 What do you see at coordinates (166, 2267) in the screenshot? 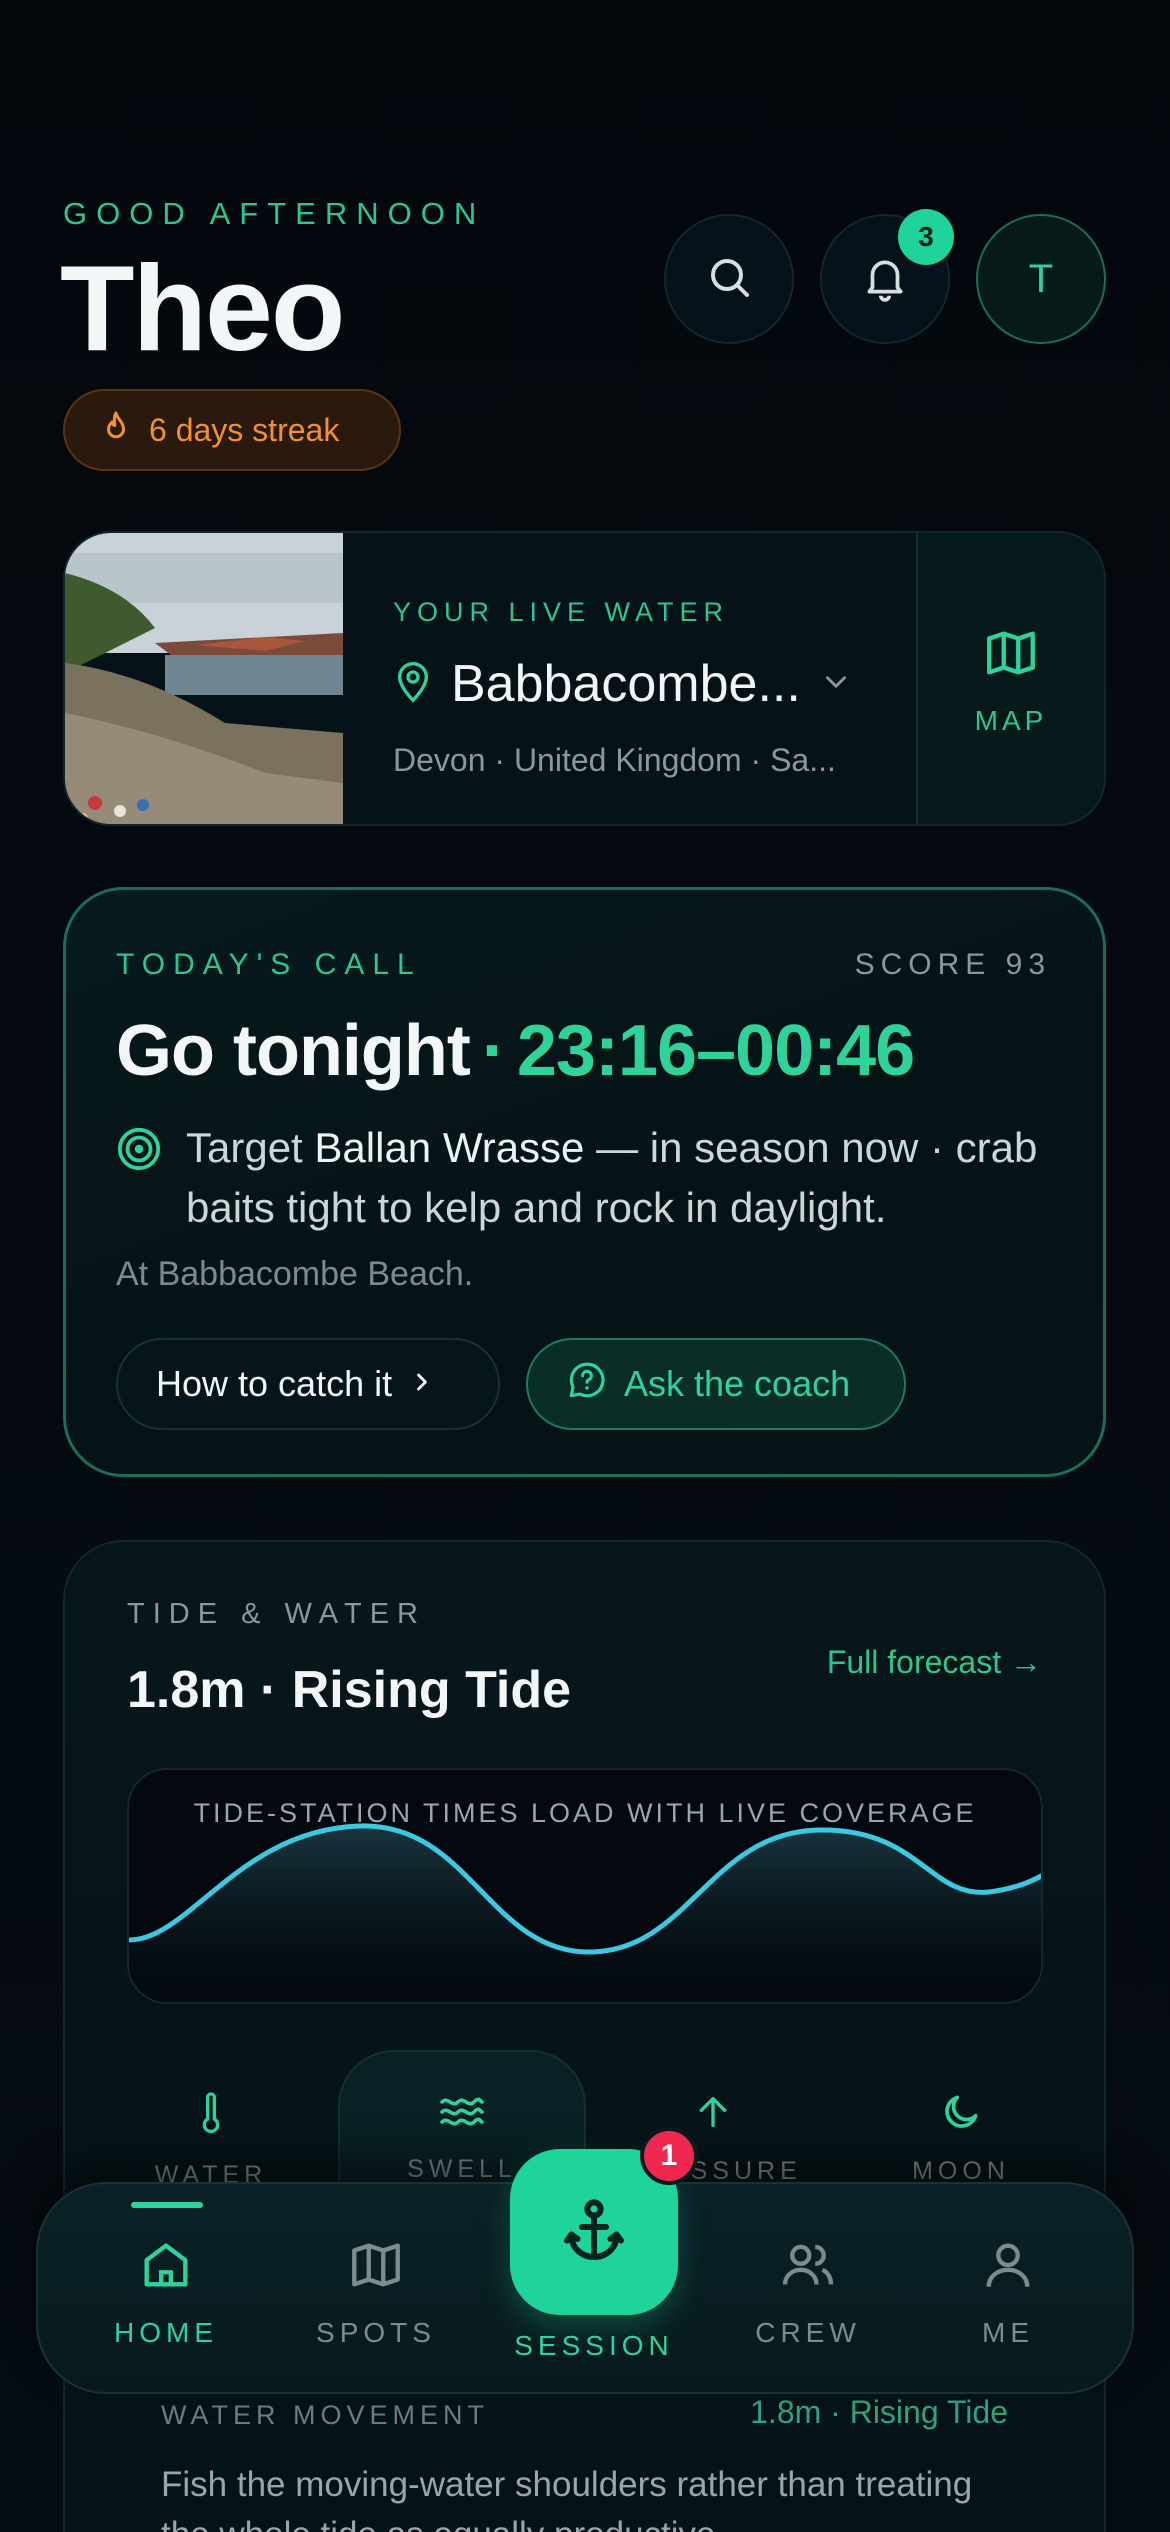
I see `home-icon` at bounding box center [166, 2267].